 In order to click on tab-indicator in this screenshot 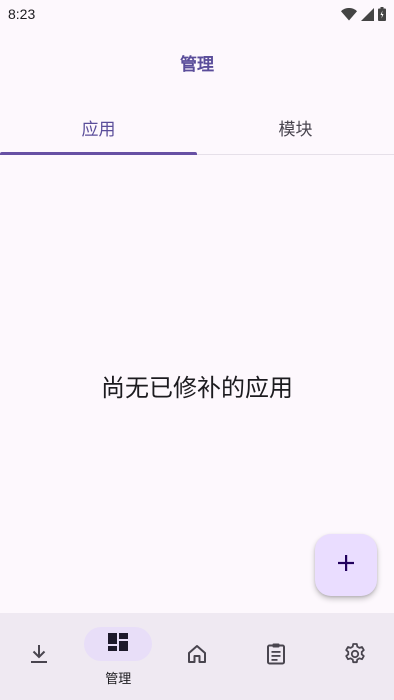, I will do `click(98, 153)`.